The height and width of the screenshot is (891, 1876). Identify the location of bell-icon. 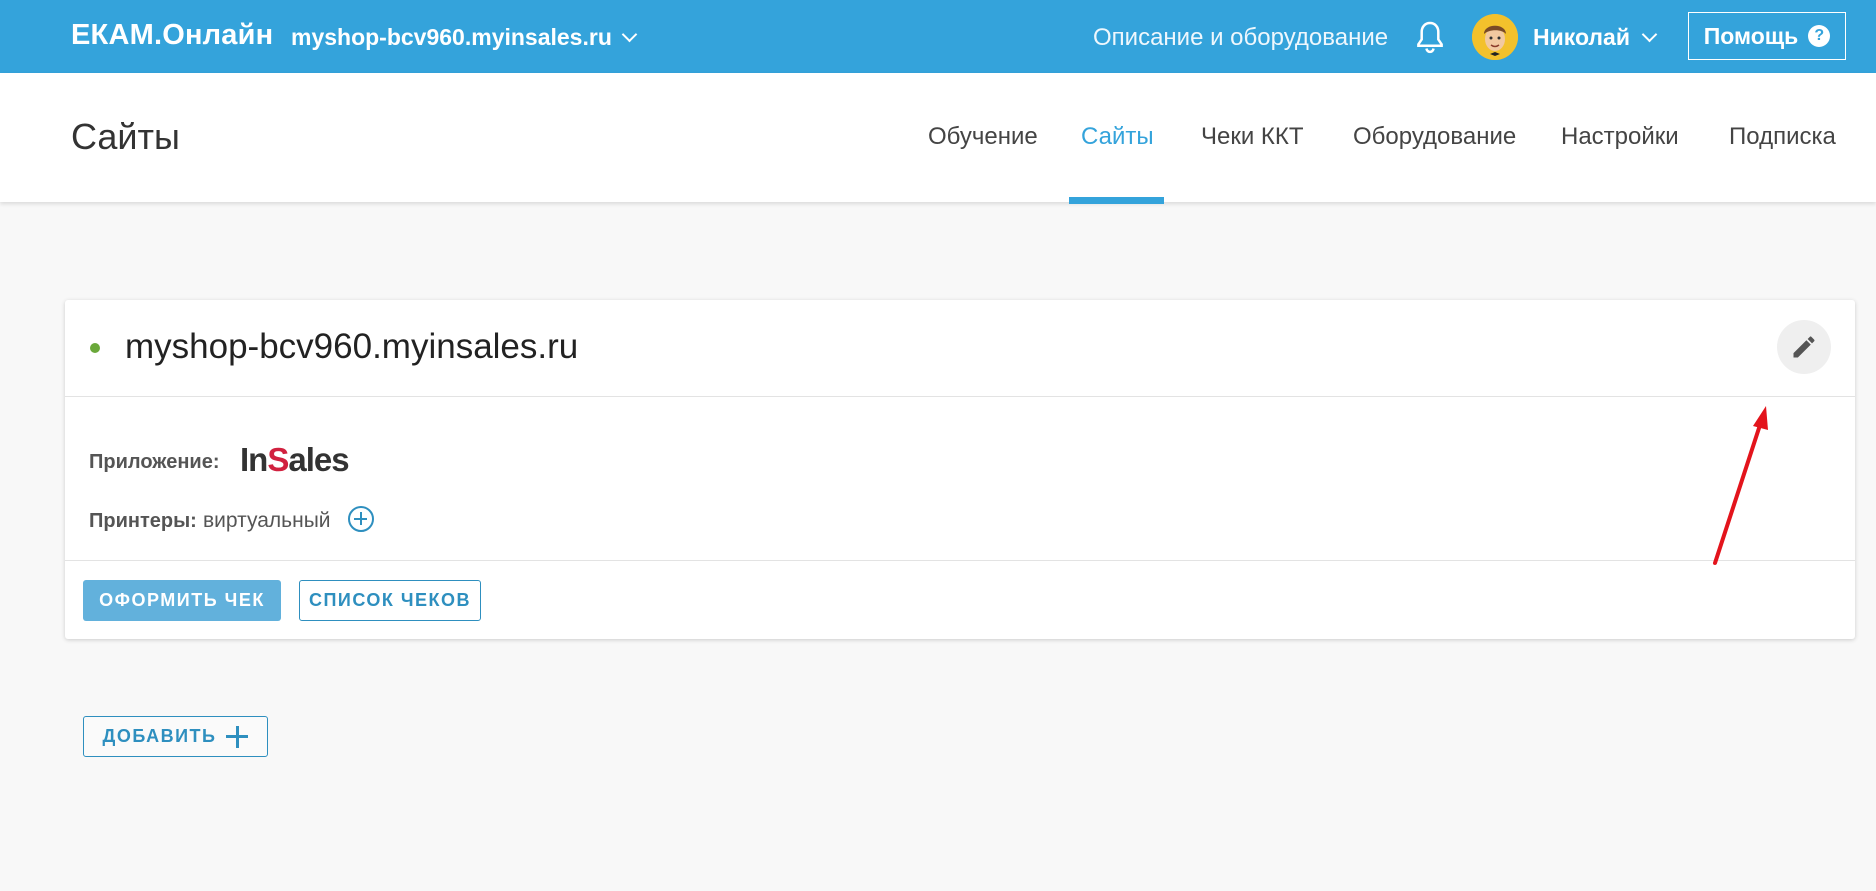
(1430, 38).